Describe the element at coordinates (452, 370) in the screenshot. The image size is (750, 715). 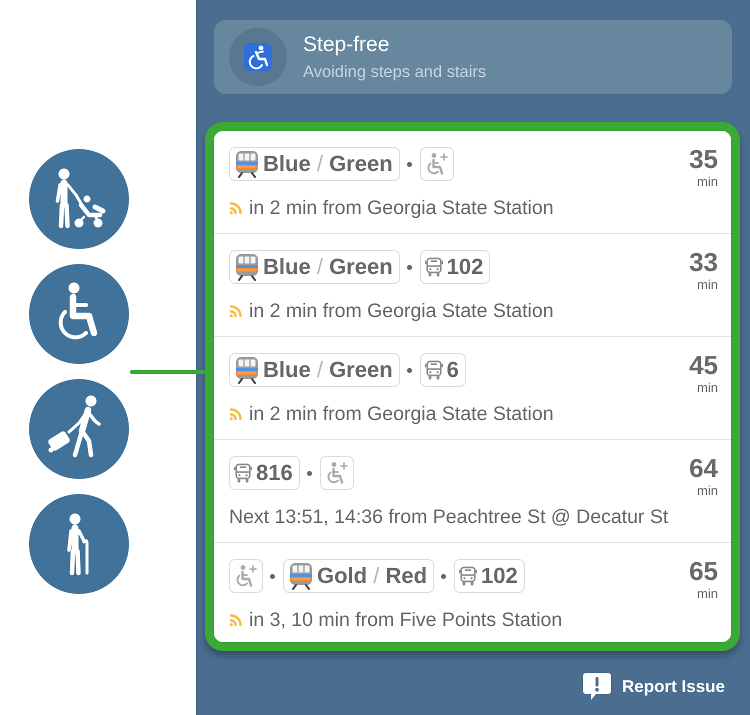
I see `route-number: 6` at that location.